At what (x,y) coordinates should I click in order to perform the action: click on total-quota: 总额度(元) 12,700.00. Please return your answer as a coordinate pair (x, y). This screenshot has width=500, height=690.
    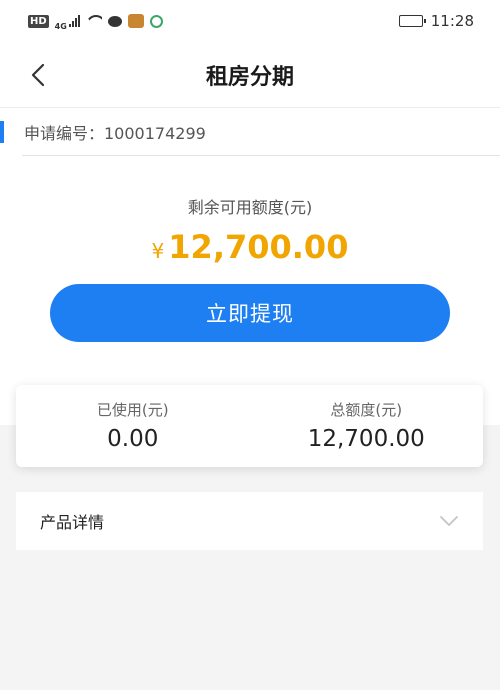
    Looking at the image, I should click on (367, 426).